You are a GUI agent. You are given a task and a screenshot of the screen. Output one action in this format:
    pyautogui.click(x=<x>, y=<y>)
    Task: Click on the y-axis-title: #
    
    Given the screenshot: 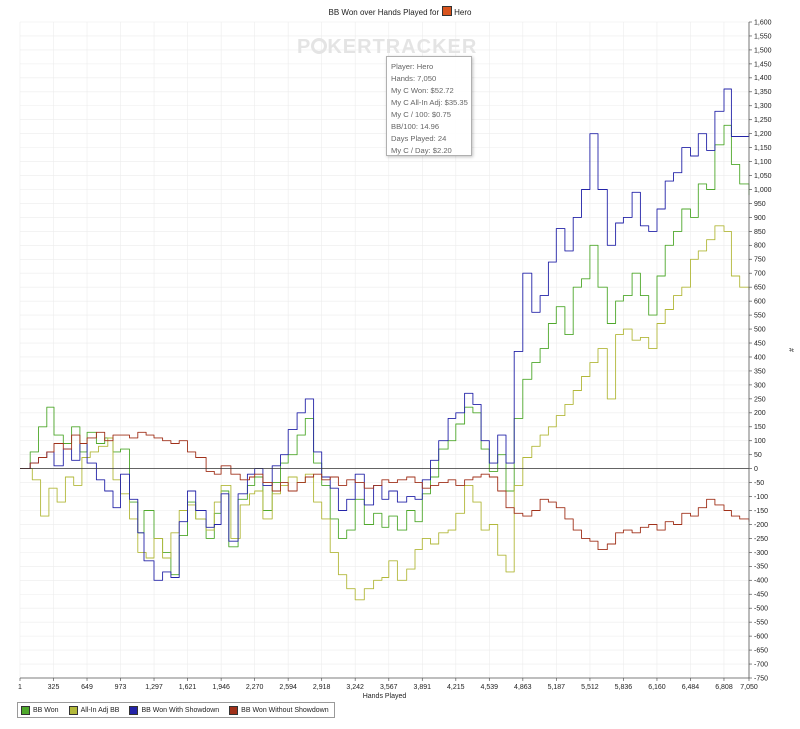 What is the action you would take?
    pyautogui.click(x=790, y=350)
    